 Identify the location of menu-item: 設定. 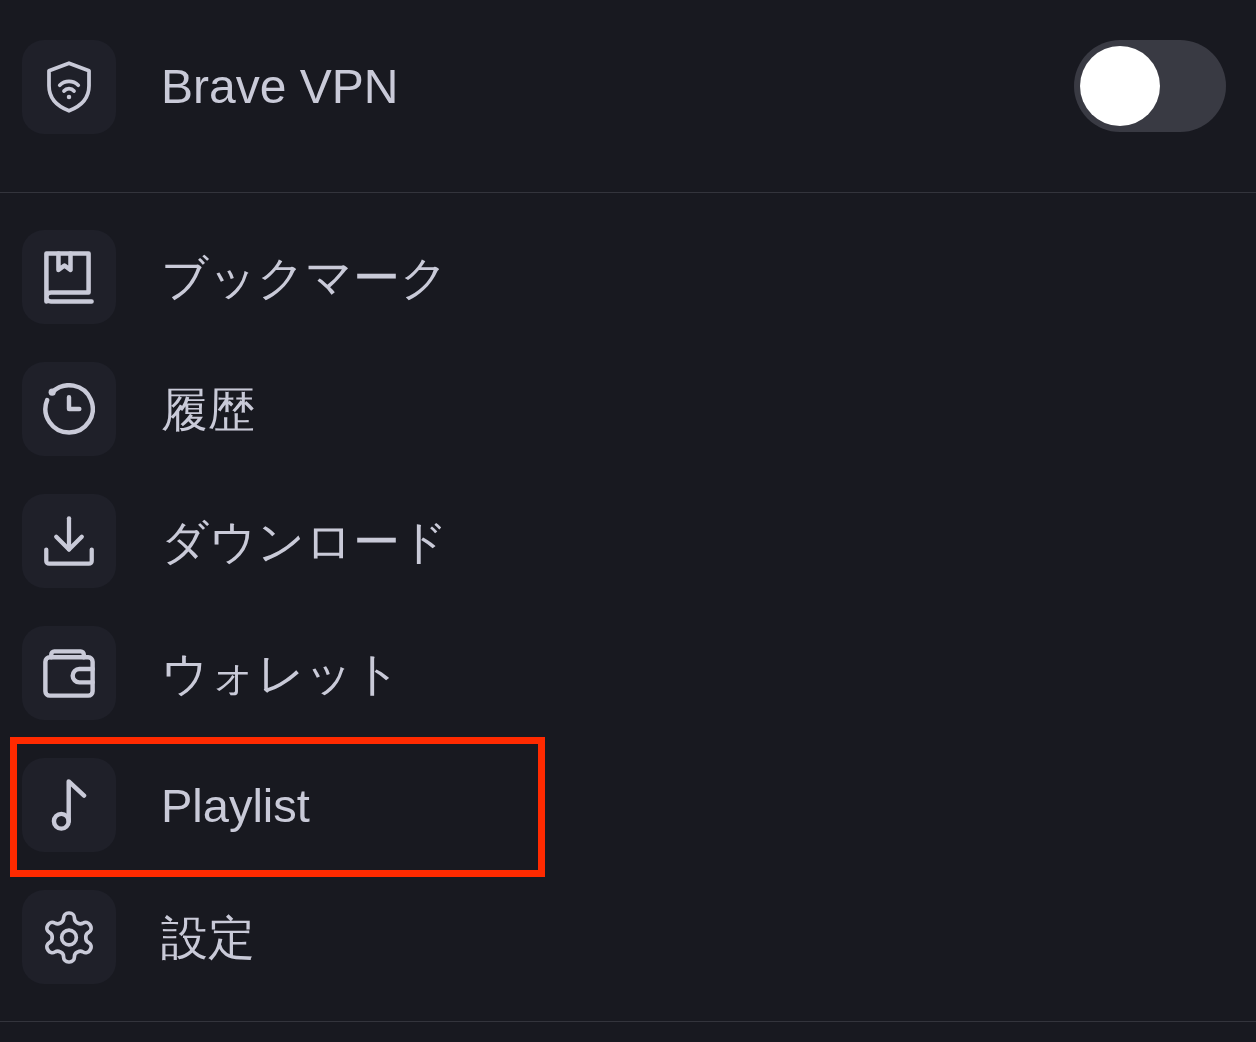
(138, 937).